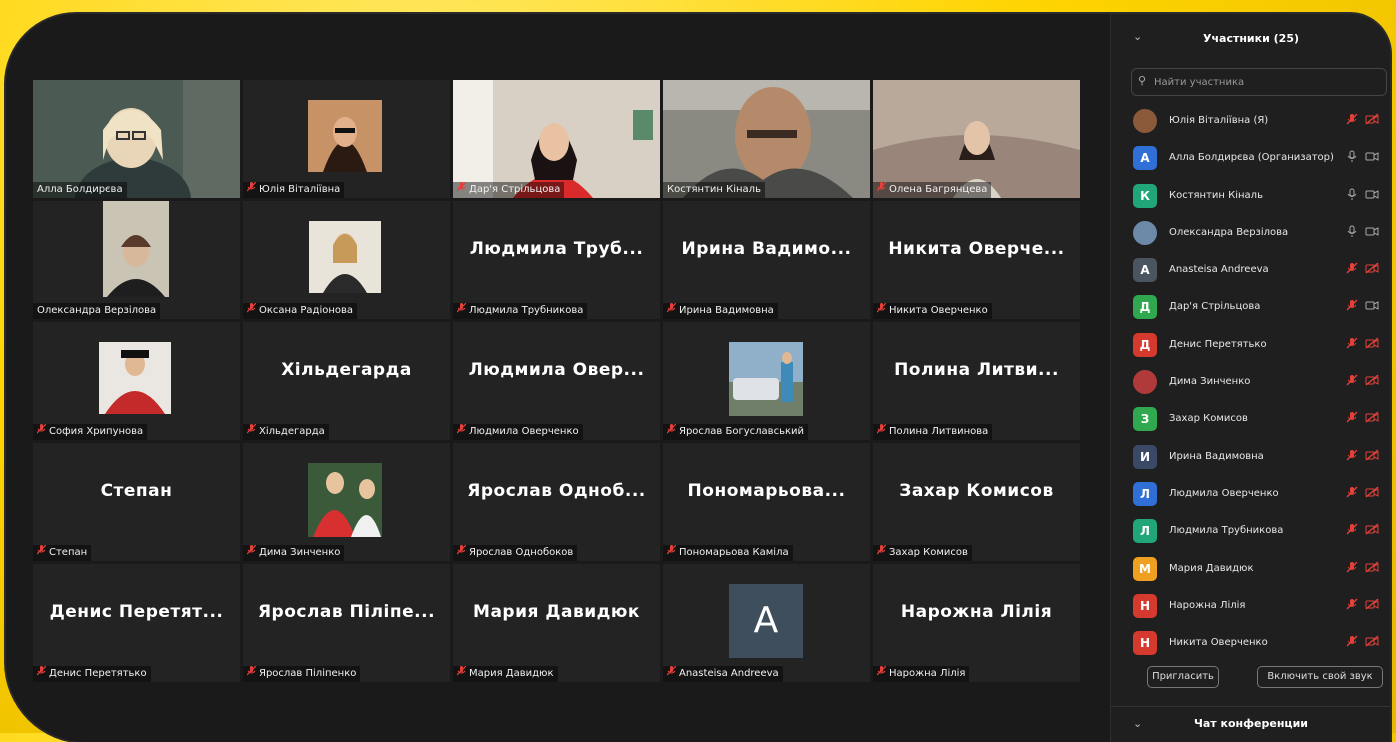 The image size is (1396, 742). I want to click on participant-name: Захар Комисов, so click(1208, 419).